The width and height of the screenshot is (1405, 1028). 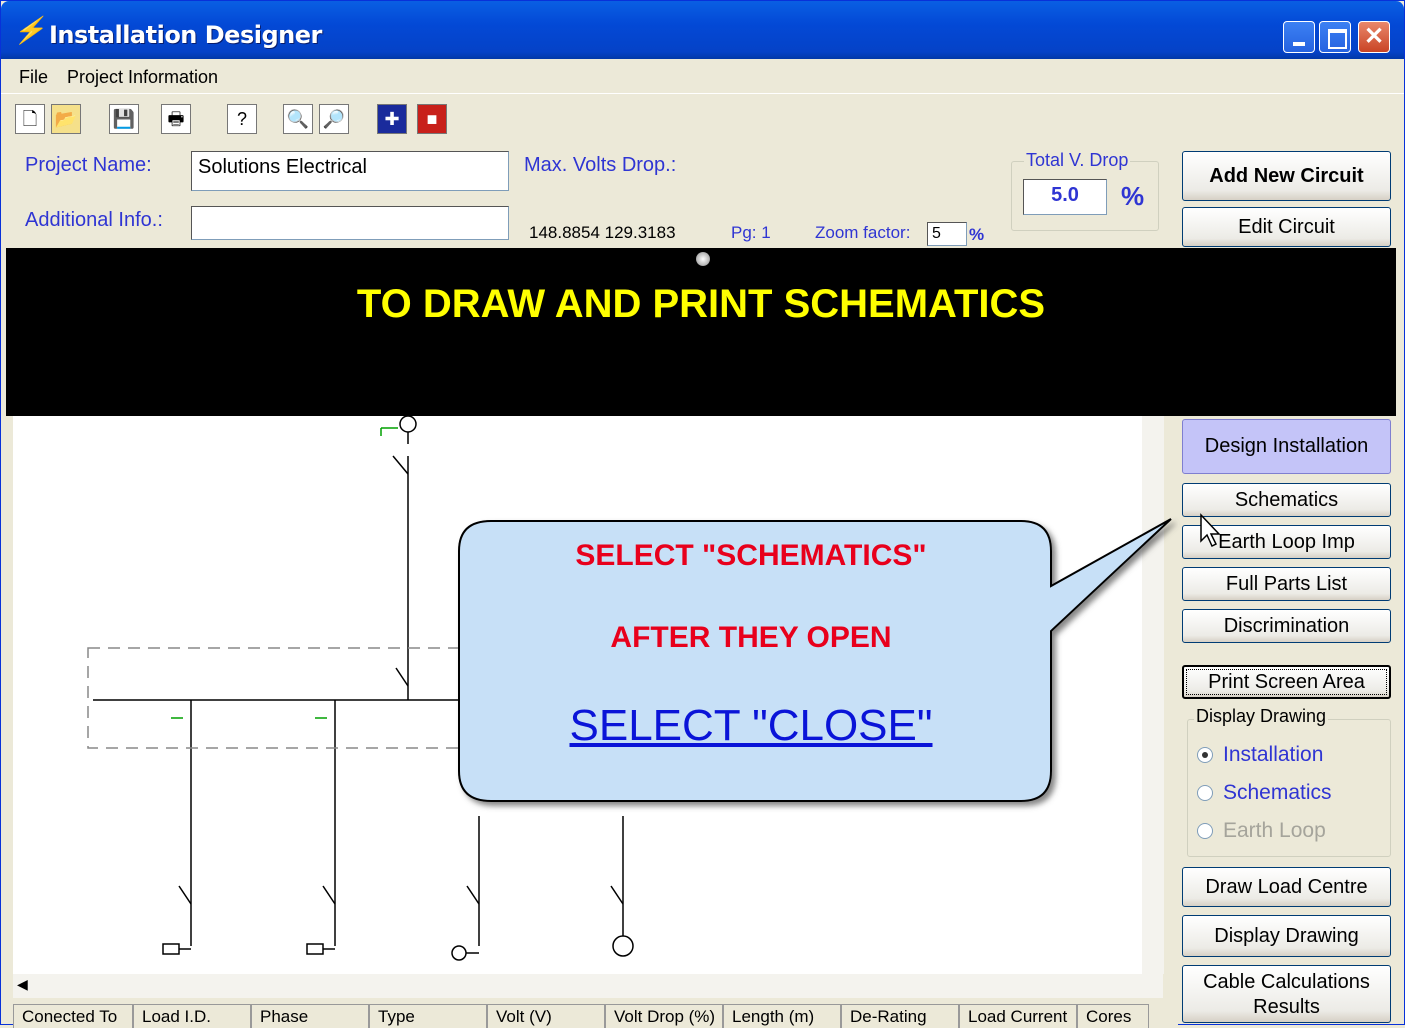 I want to click on menu-project-information: Project Information, so click(x=142, y=77).